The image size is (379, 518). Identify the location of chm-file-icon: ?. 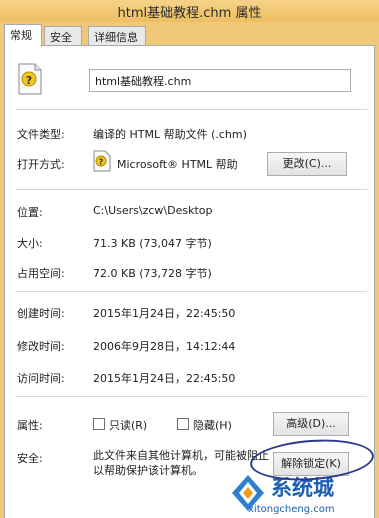
(30, 79).